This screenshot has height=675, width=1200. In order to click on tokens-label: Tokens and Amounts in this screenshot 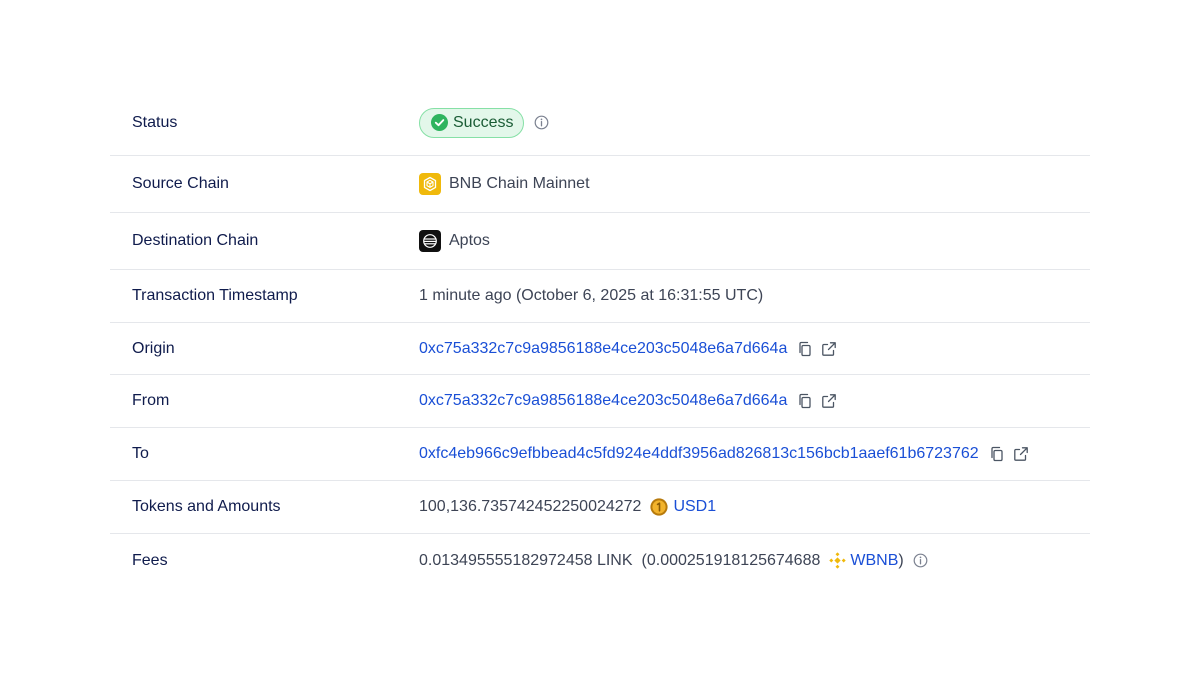, I will do `click(206, 506)`.